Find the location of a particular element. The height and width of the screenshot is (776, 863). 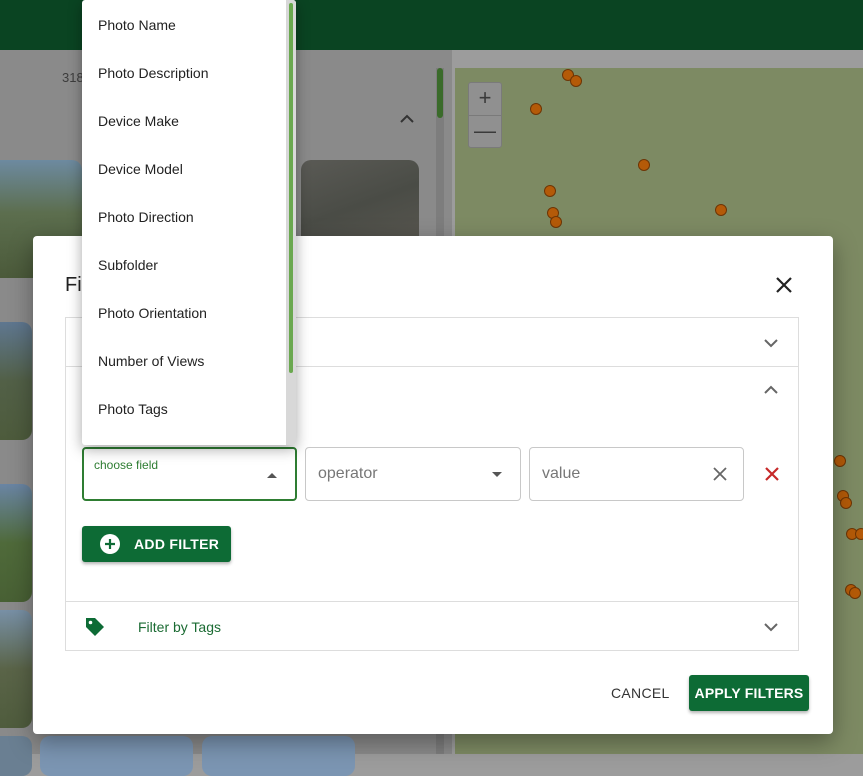

filter-by-tags-section: Filter by Tags is located at coordinates (432, 626).